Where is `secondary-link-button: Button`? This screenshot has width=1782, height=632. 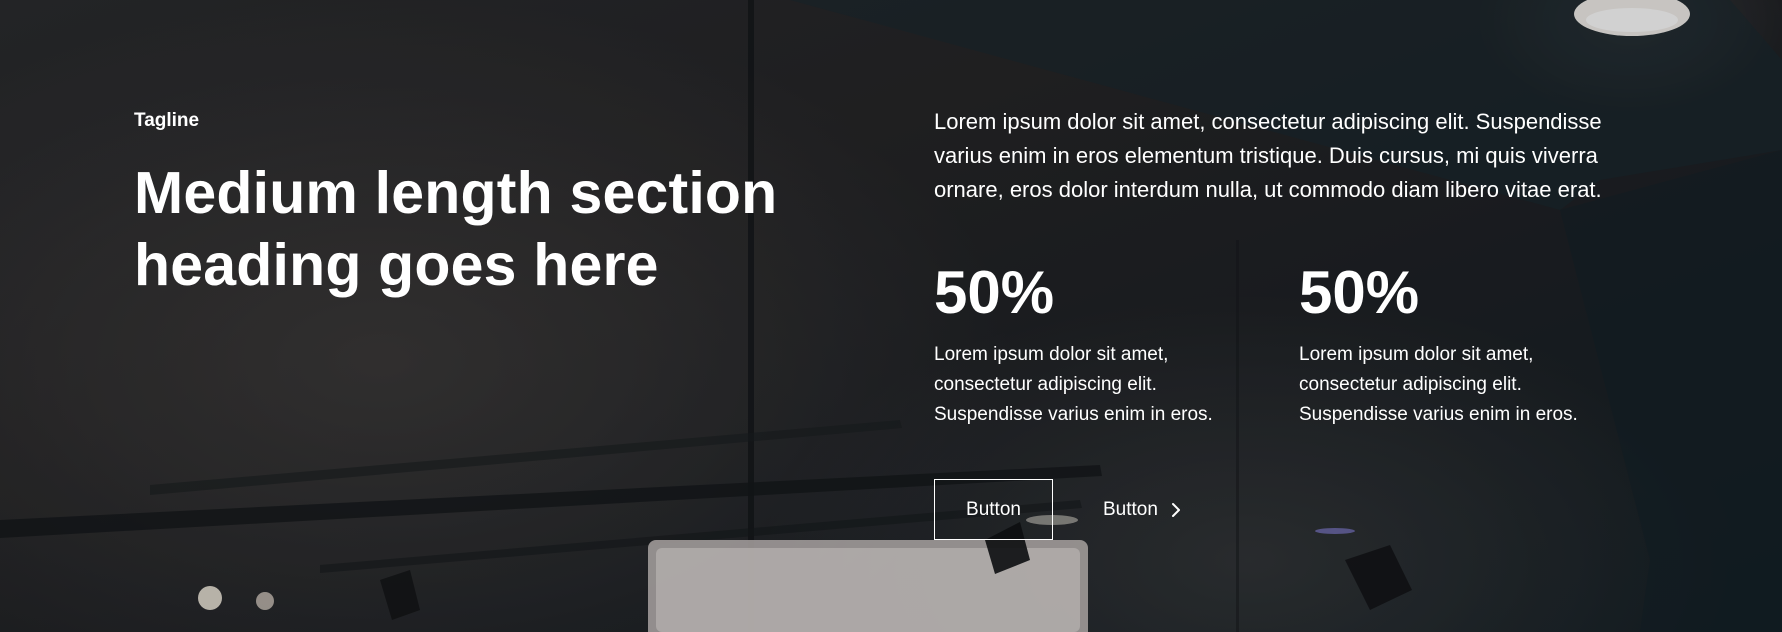 secondary-link-button: Button is located at coordinates (1143, 509).